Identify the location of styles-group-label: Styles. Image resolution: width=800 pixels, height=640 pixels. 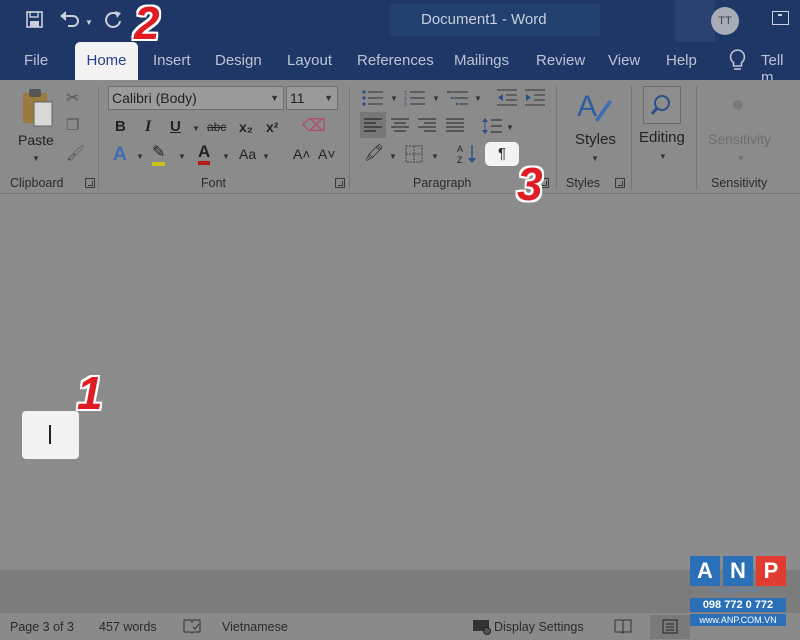
(583, 183).